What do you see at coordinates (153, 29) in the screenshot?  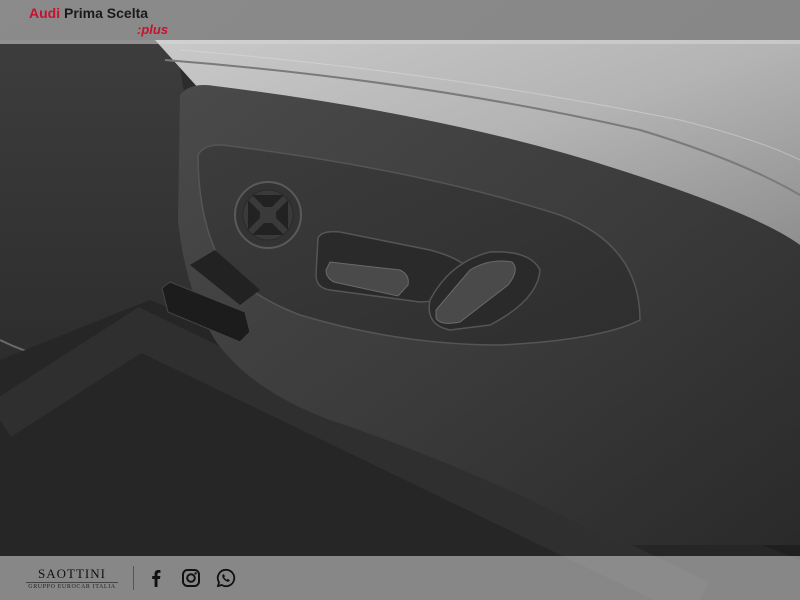 I see `brand-plus: :plus` at bounding box center [153, 29].